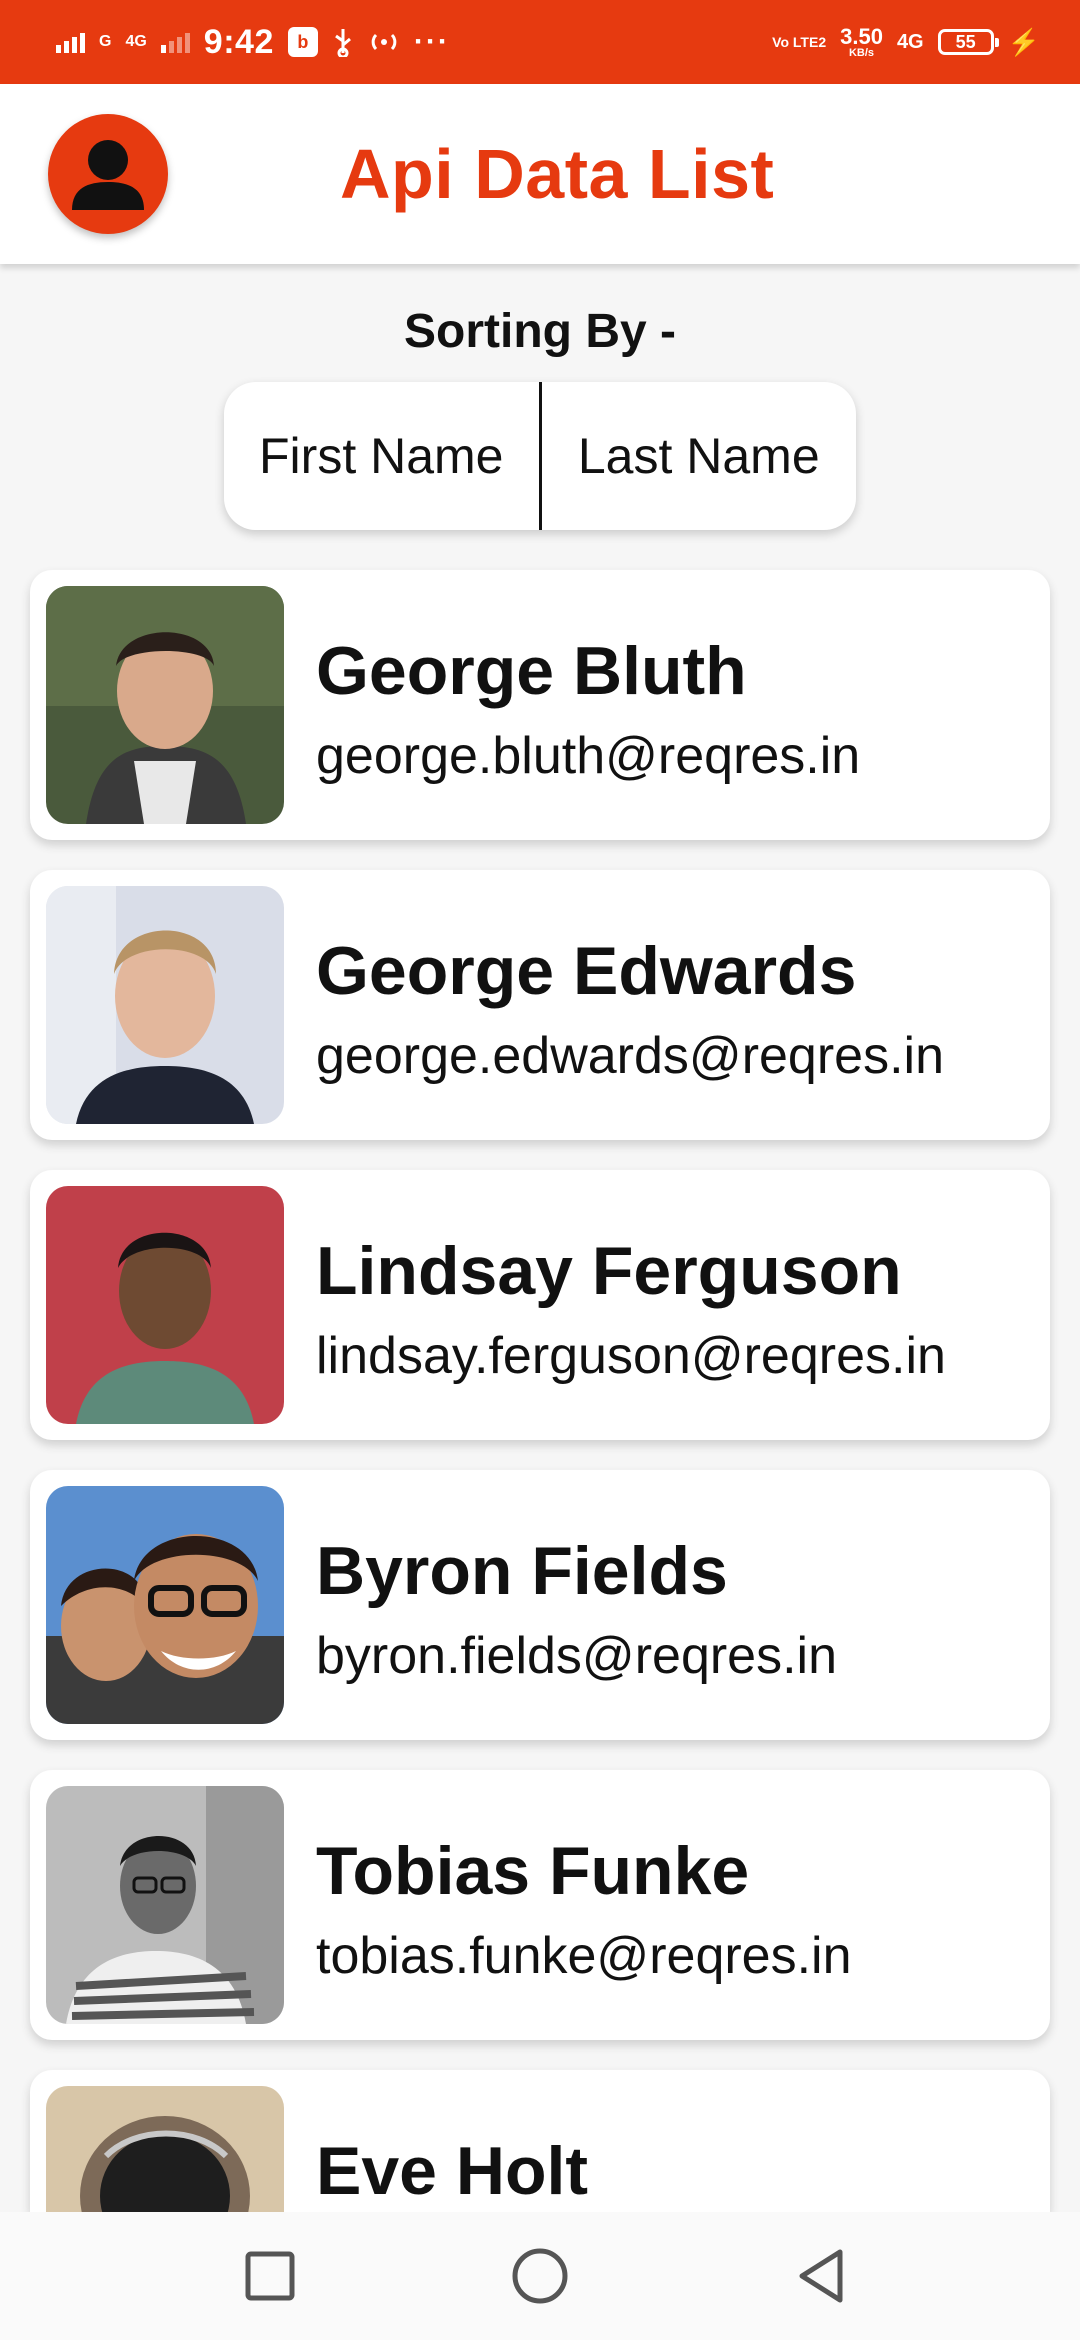  I want to click on sort-first-name-button: First Name, so click(381, 456).